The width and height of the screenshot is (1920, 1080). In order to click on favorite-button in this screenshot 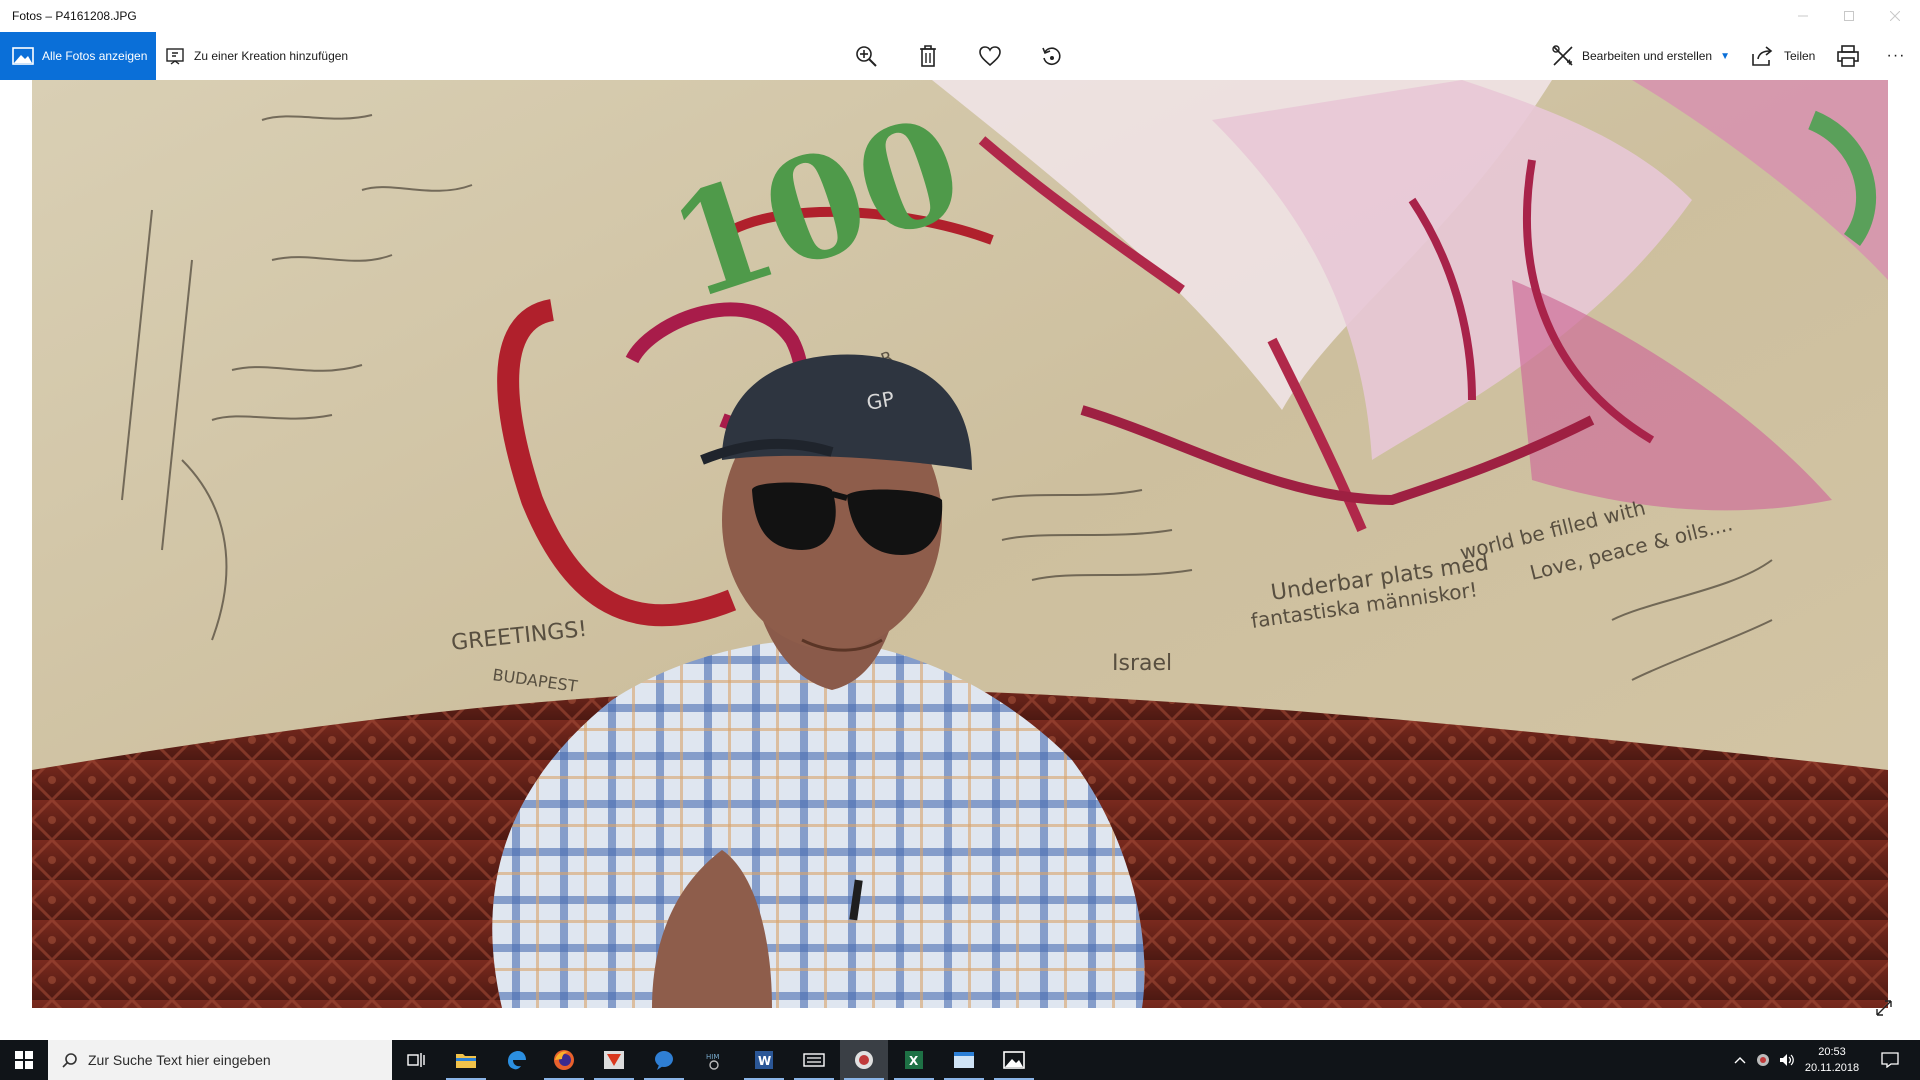, I will do `click(990, 56)`.